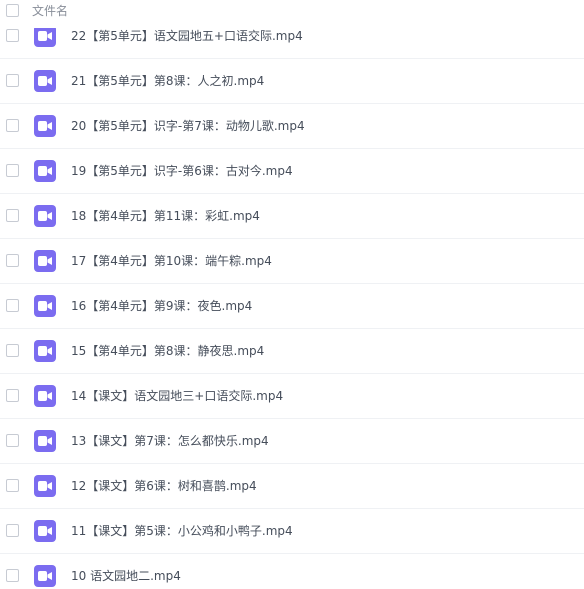 The width and height of the screenshot is (584, 589). Describe the element at coordinates (292, 261) in the screenshot. I see `file-row: 17【第4单元】第10课：端午粽.mp4` at that location.